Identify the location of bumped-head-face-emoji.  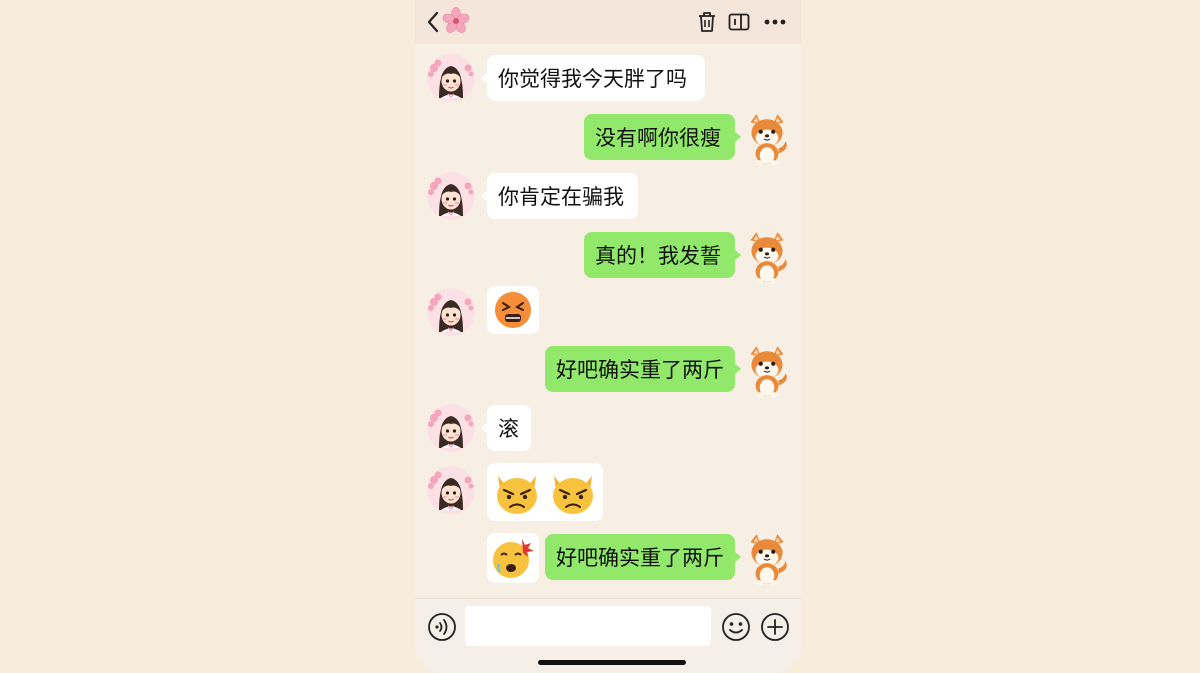
(513, 558).